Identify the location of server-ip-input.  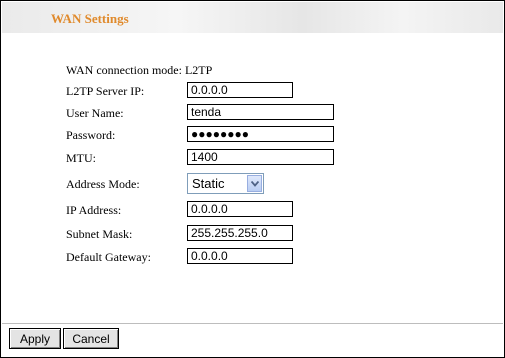
(240, 90).